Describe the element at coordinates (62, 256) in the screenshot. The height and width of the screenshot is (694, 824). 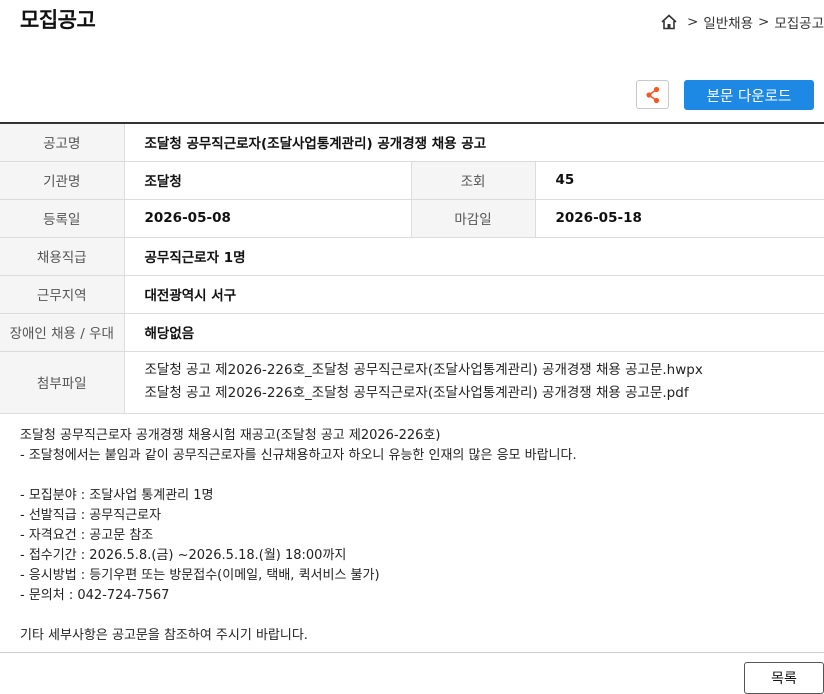
I see `position-label: 채용직급` at that location.